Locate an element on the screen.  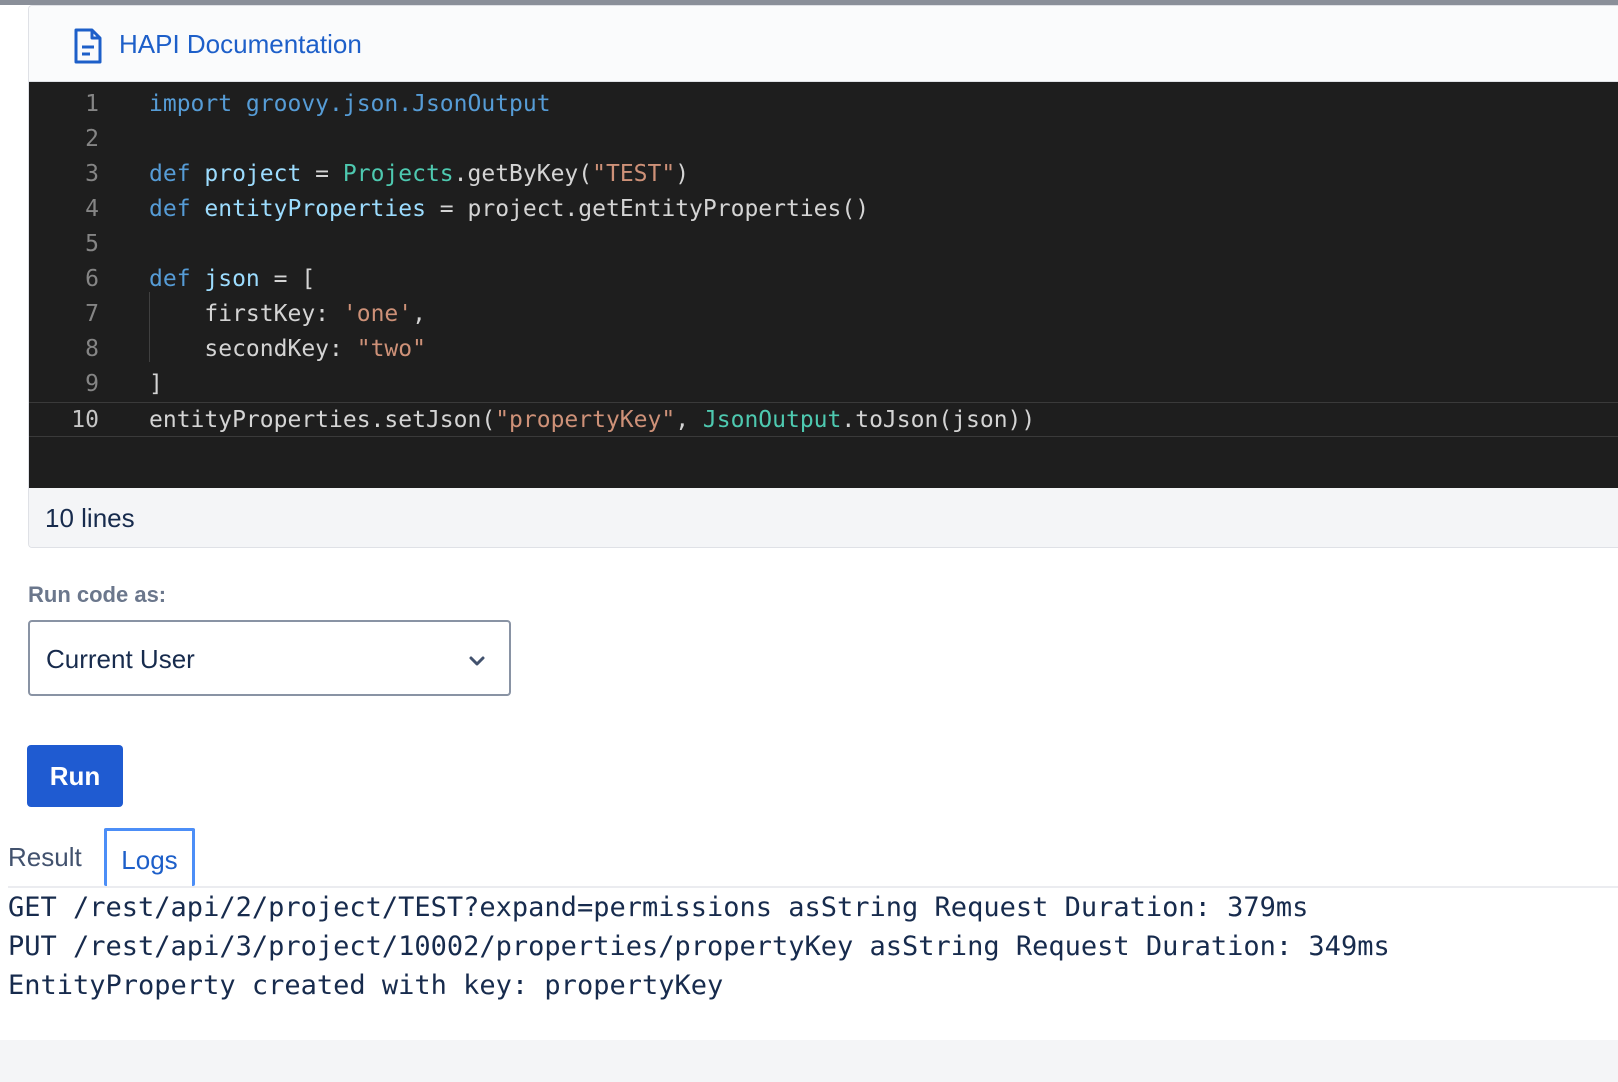
run-as-label: Run code as: is located at coordinates (97, 594).